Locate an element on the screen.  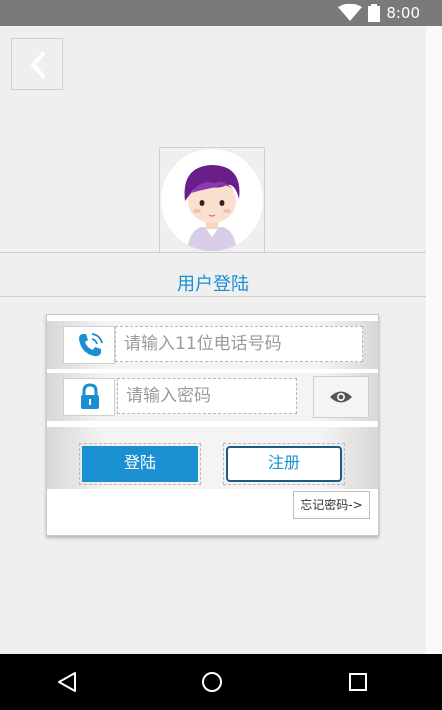
nav-back-icon is located at coordinates (67, 682).